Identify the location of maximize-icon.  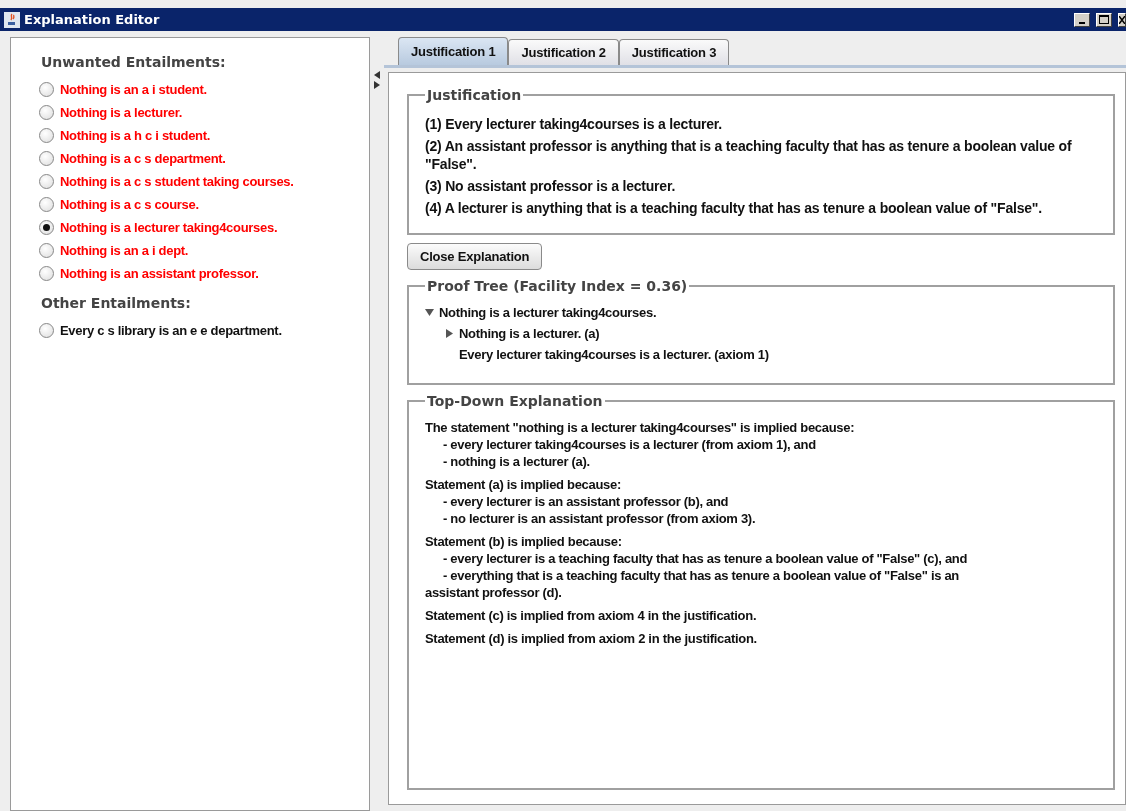
(1104, 19).